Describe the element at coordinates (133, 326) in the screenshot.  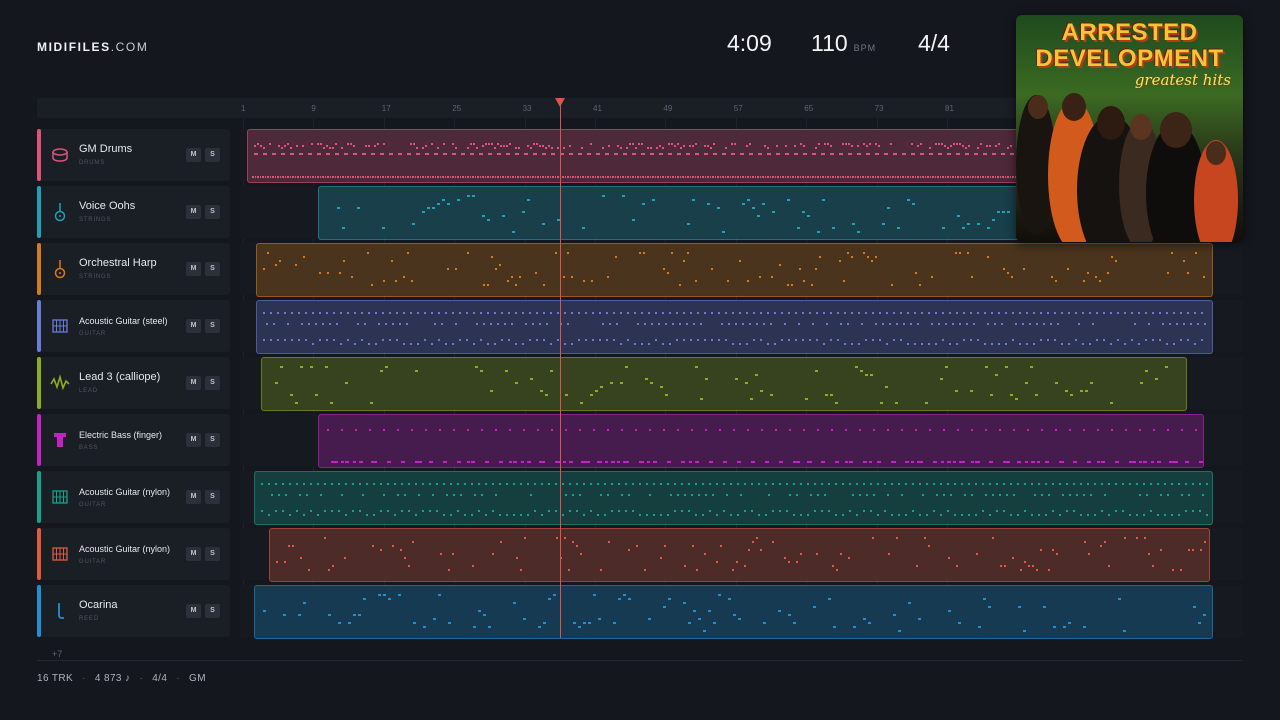
I see `track-header: Acoustic Guitar (steel) GUITAR M S` at that location.